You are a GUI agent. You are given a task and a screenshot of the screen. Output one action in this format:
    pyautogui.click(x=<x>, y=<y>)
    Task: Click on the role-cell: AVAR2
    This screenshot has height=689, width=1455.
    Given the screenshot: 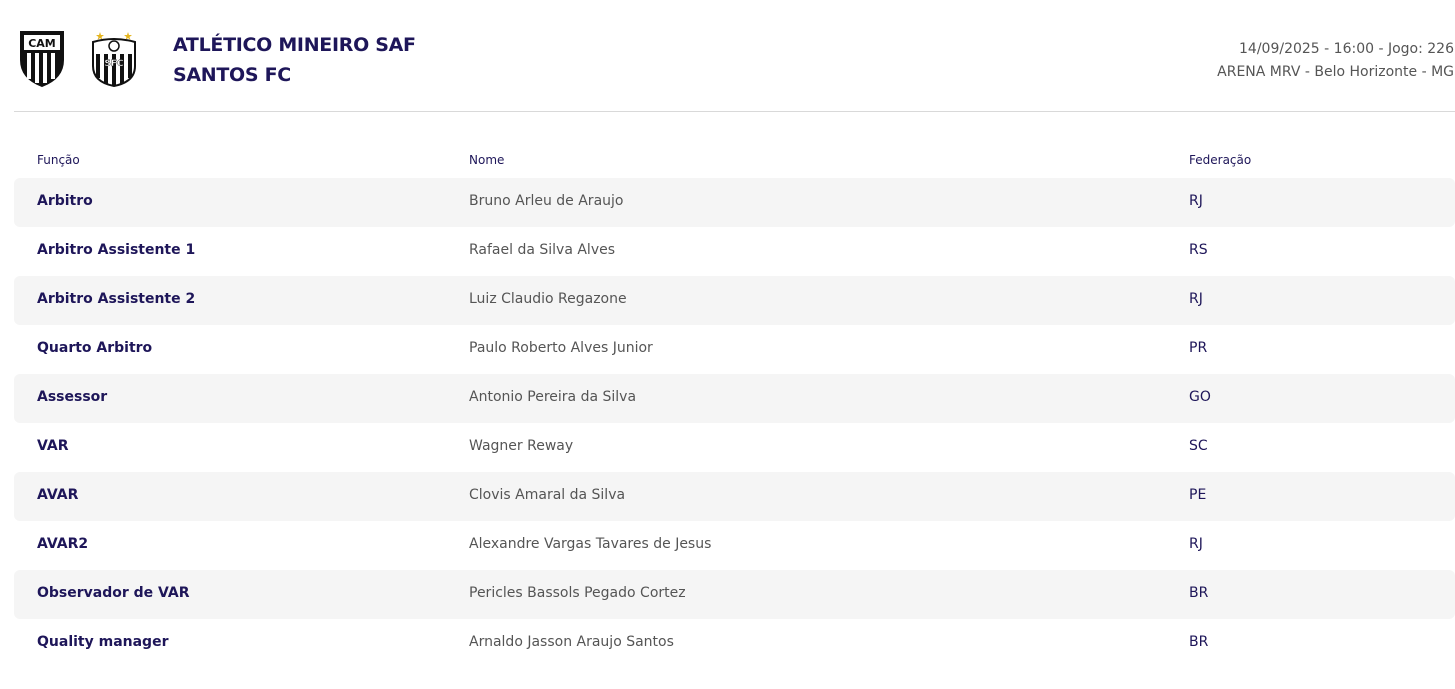 What is the action you would take?
    pyautogui.click(x=63, y=544)
    